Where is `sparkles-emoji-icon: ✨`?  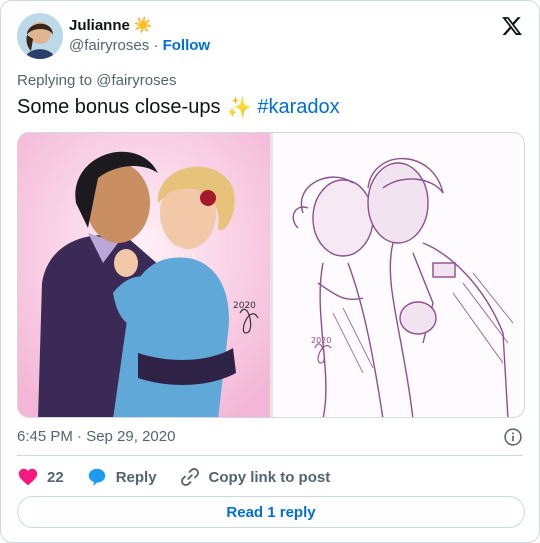
sparkles-emoji-icon: ✨ is located at coordinates (239, 108).